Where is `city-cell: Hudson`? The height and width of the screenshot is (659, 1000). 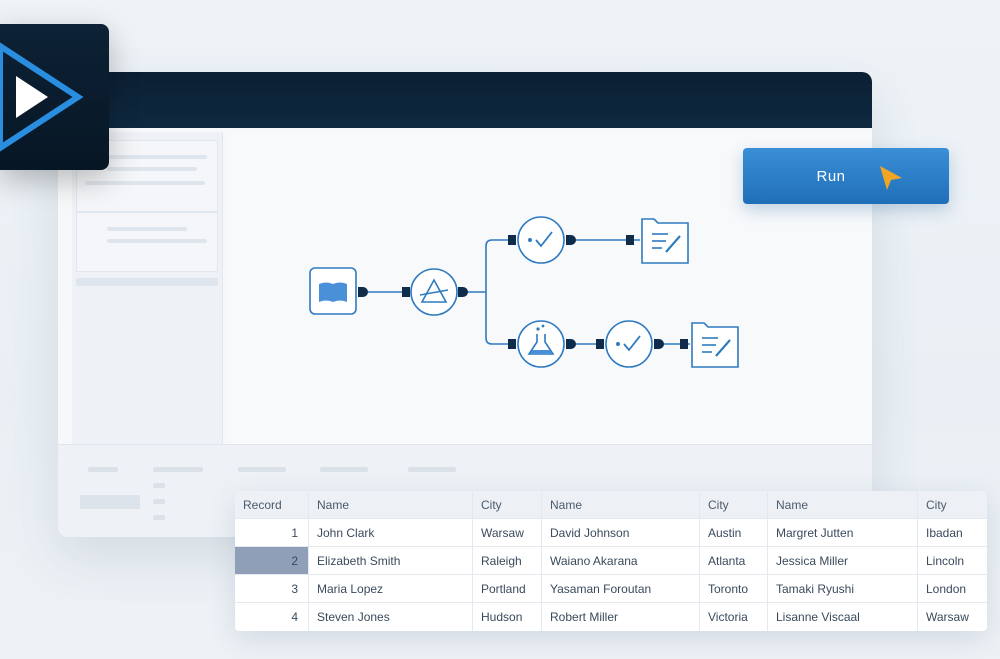 city-cell: Hudson is located at coordinates (507, 617).